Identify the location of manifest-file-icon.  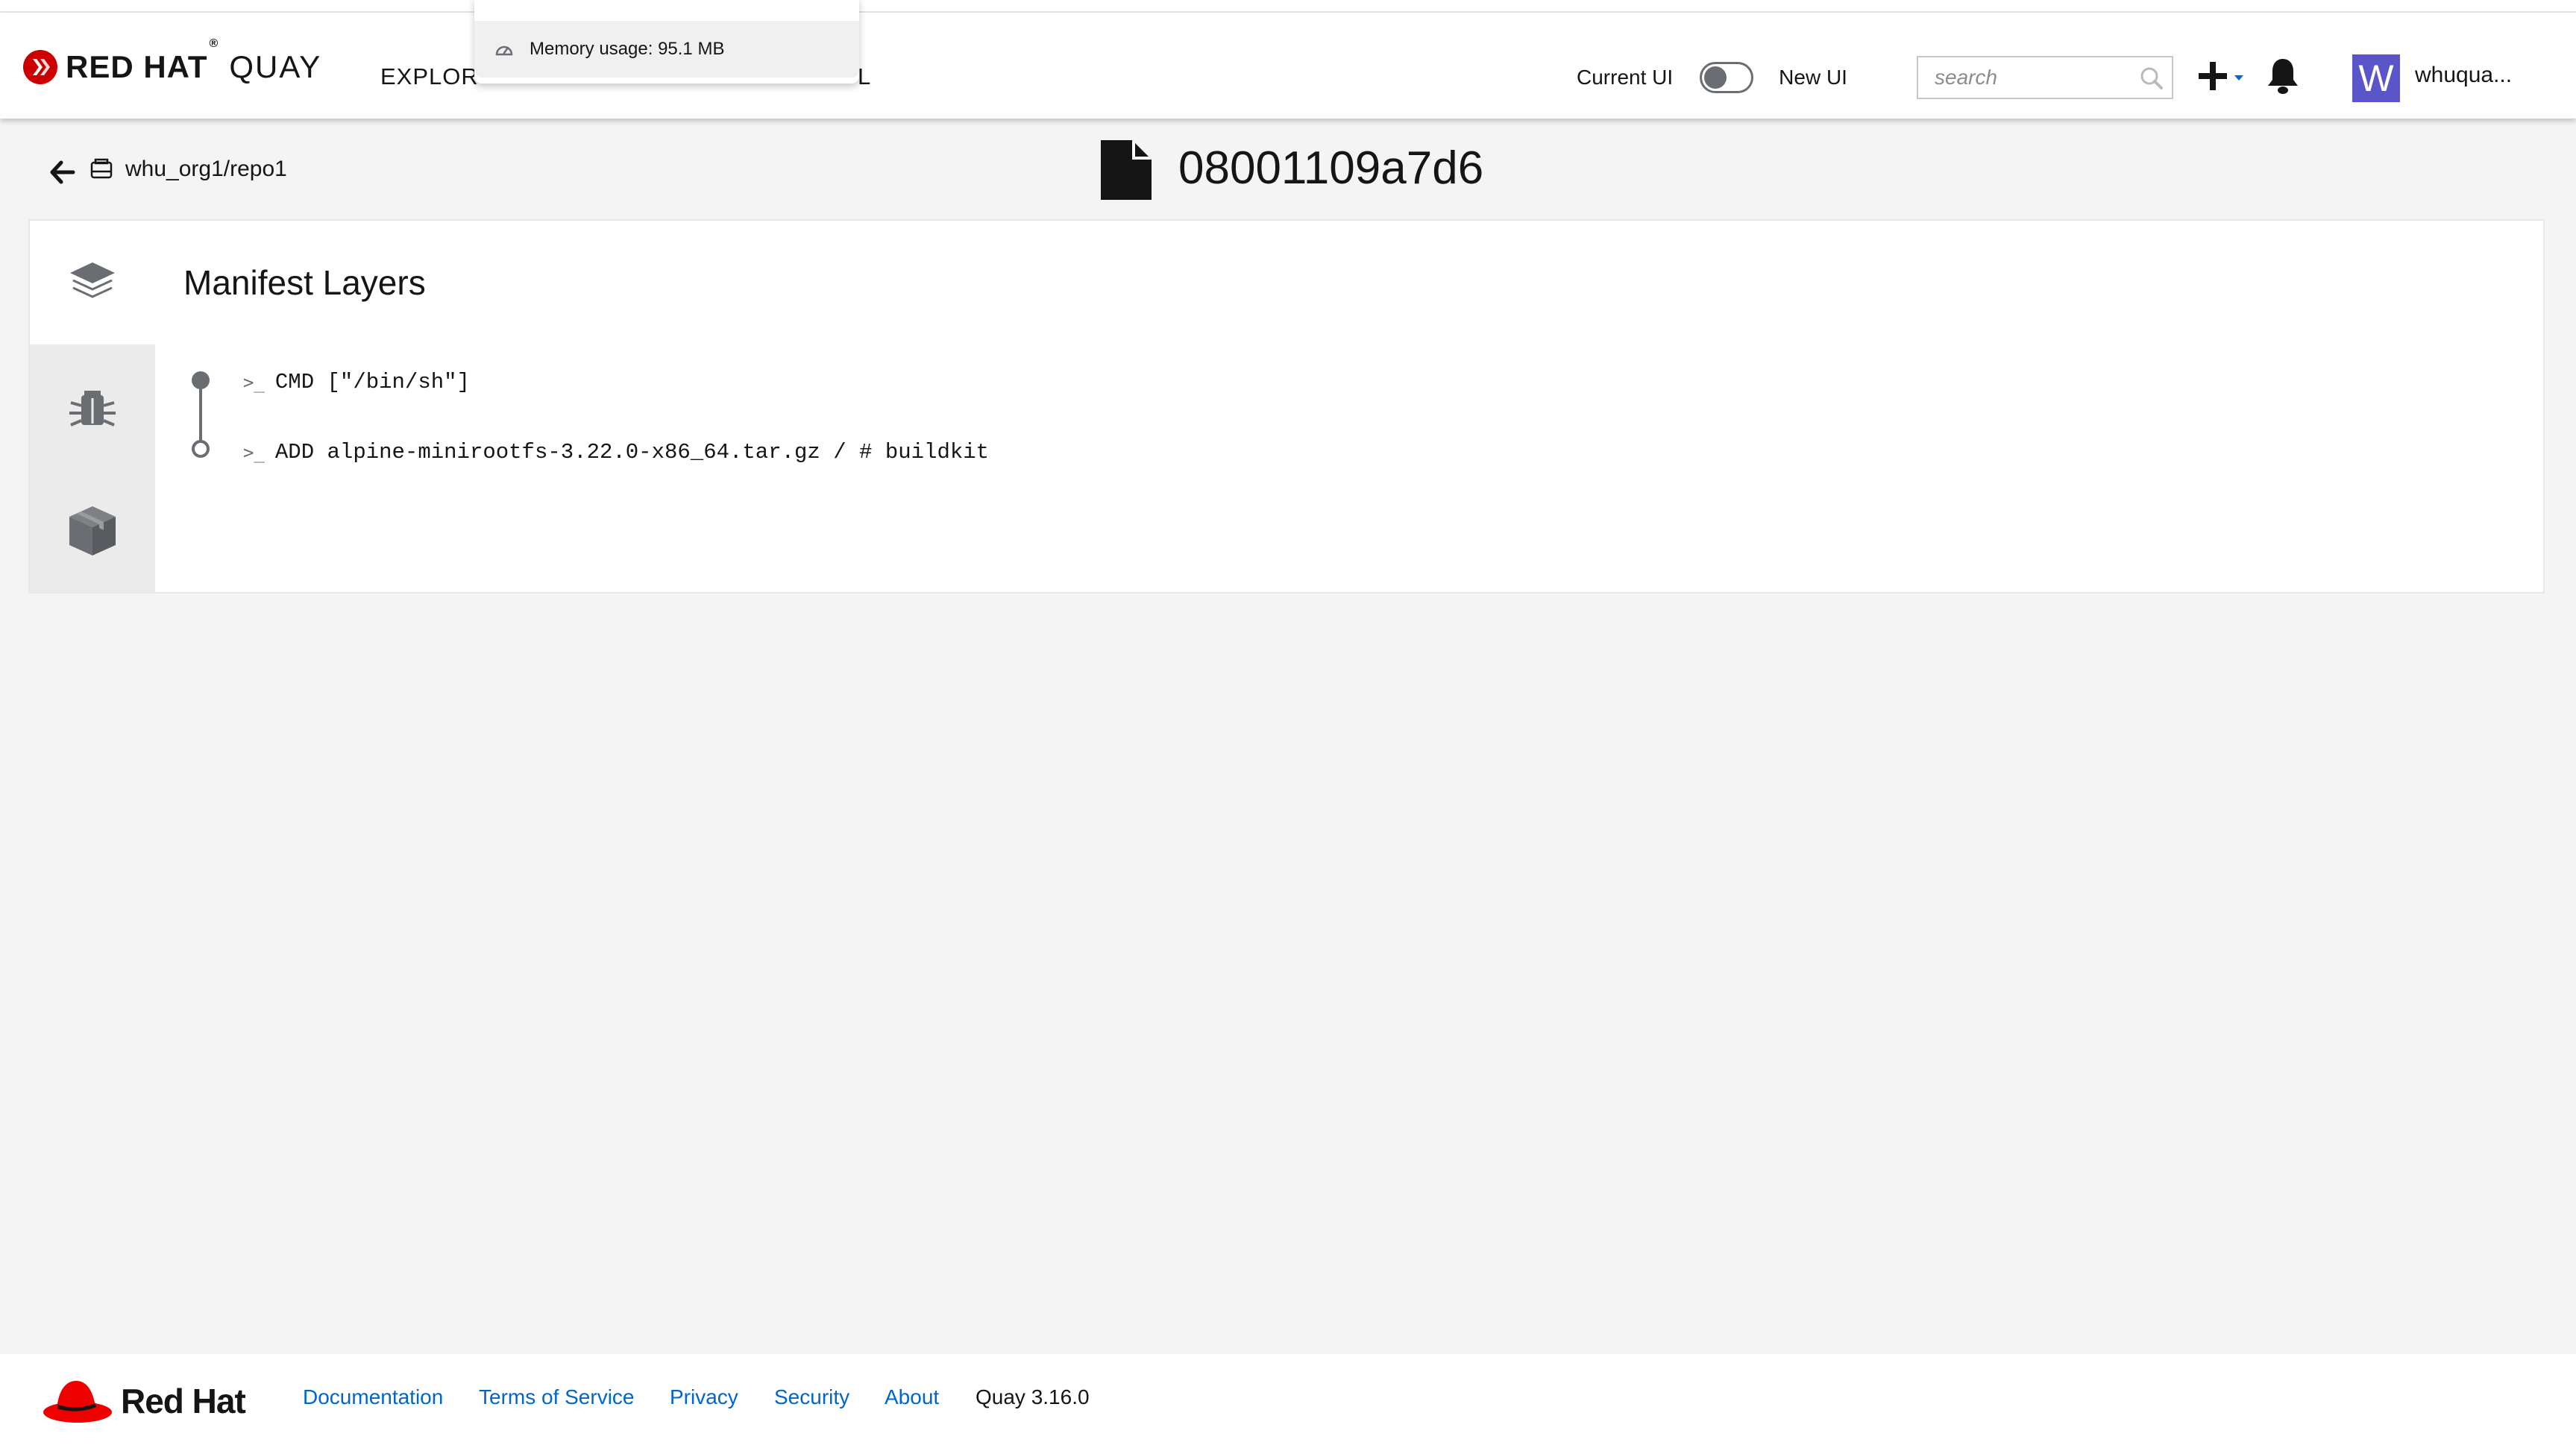
(1126, 170).